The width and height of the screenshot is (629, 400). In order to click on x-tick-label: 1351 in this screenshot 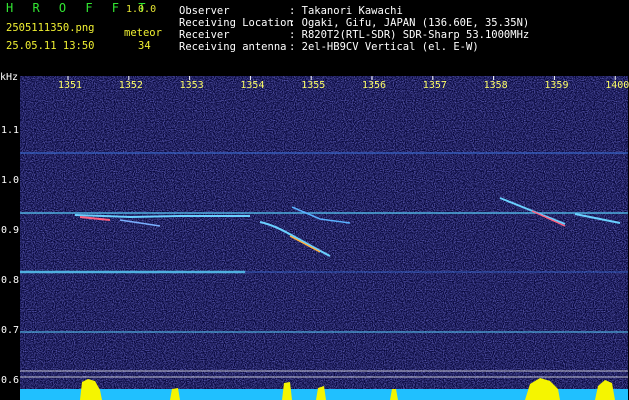, I will do `click(70, 85)`.